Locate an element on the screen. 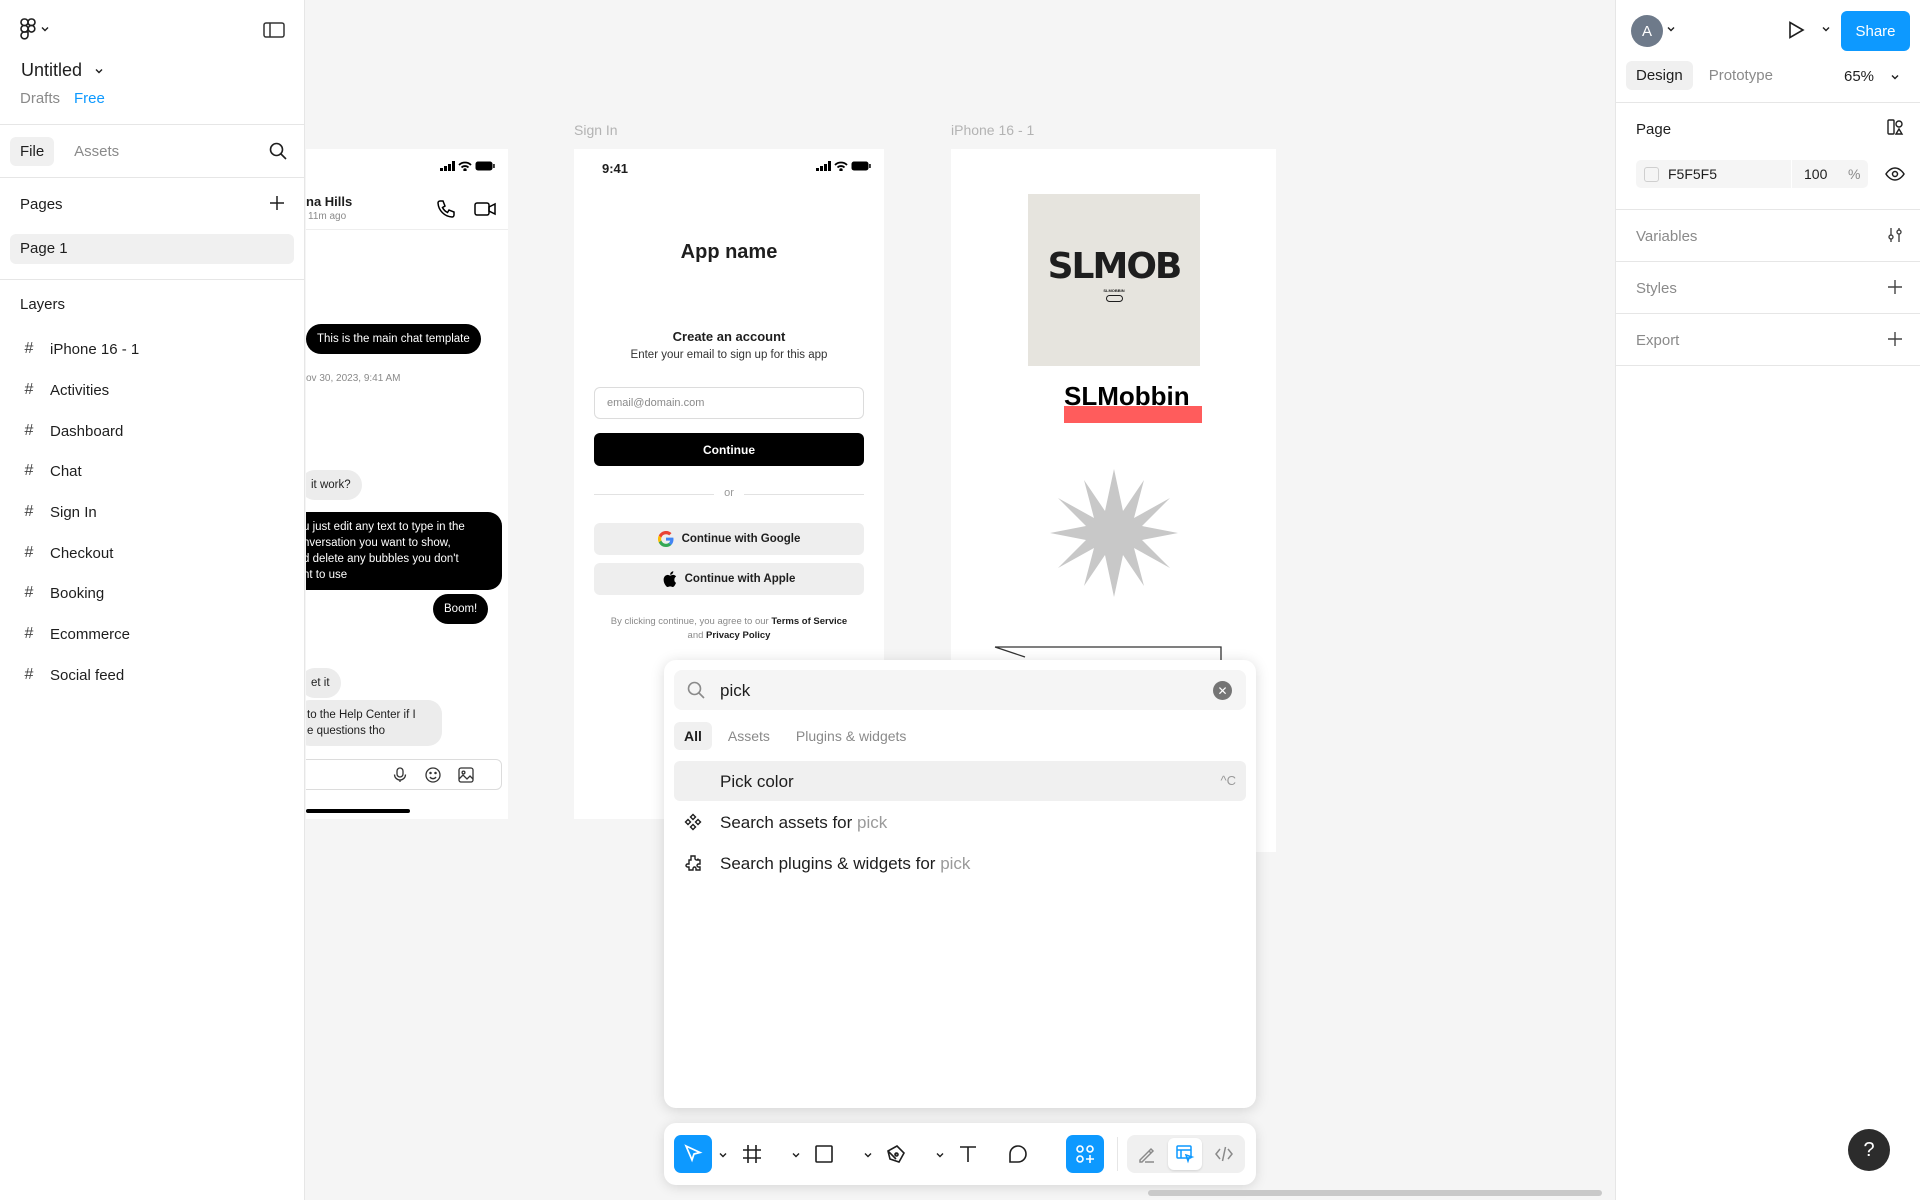  search-tabs: All Assets Plugins & widgets is located at coordinates (795, 736).